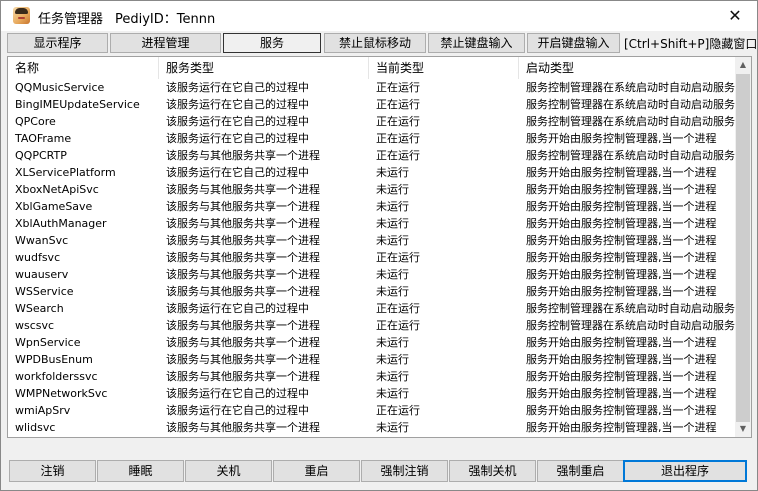 The image size is (758, 491). I want to click on exit-program-button: 退出程序, so click(685, 471).